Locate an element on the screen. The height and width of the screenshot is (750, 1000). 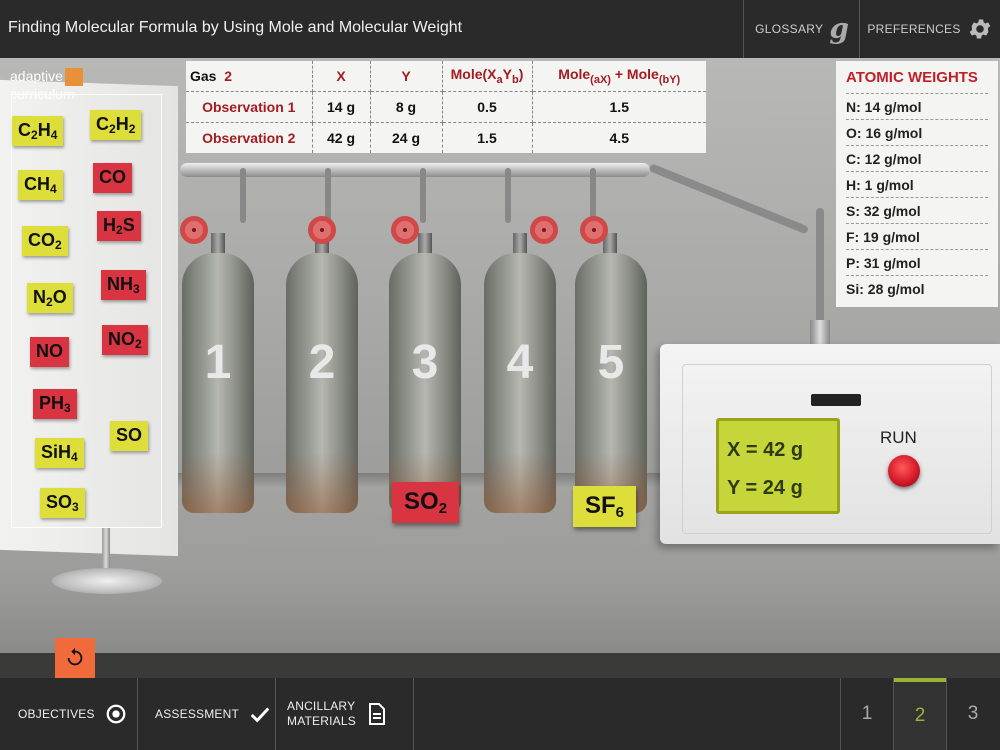
gas-label: Gas is located at coordinates (203, 76).